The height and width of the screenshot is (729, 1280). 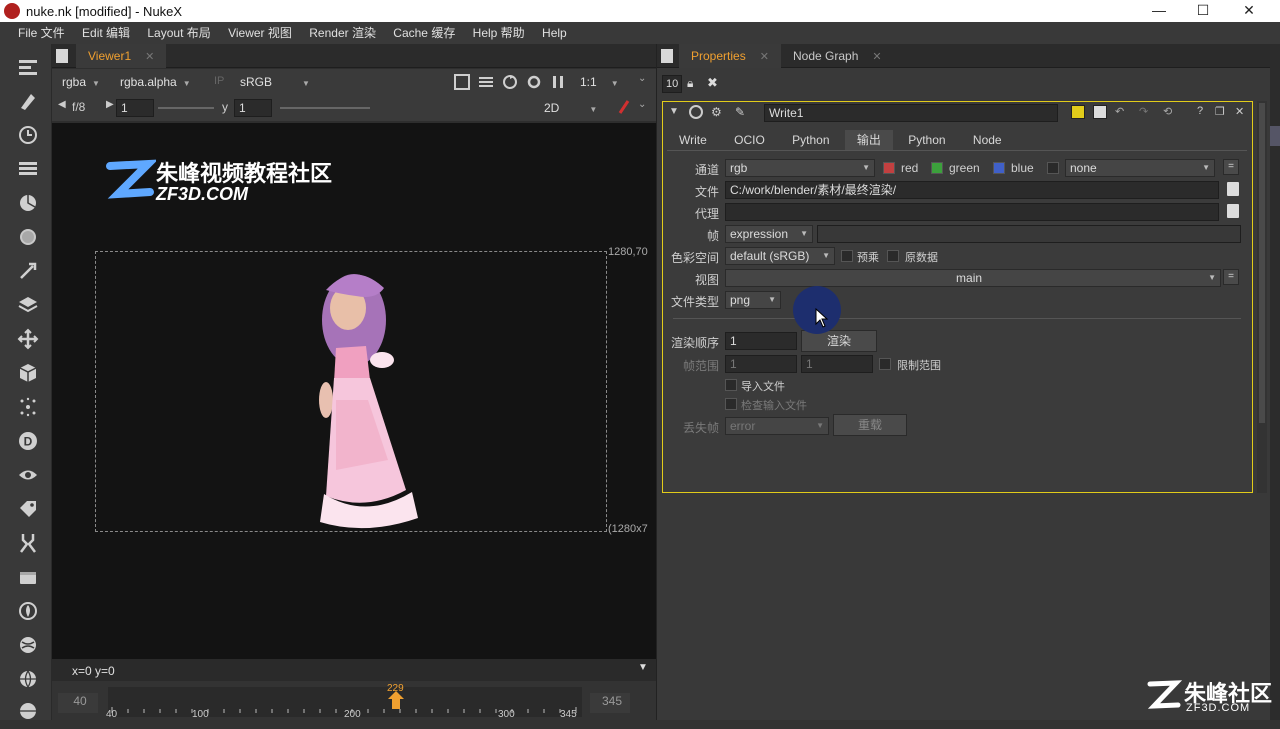 I want to click on minimize-button: —, so click(x=1159, y=11).